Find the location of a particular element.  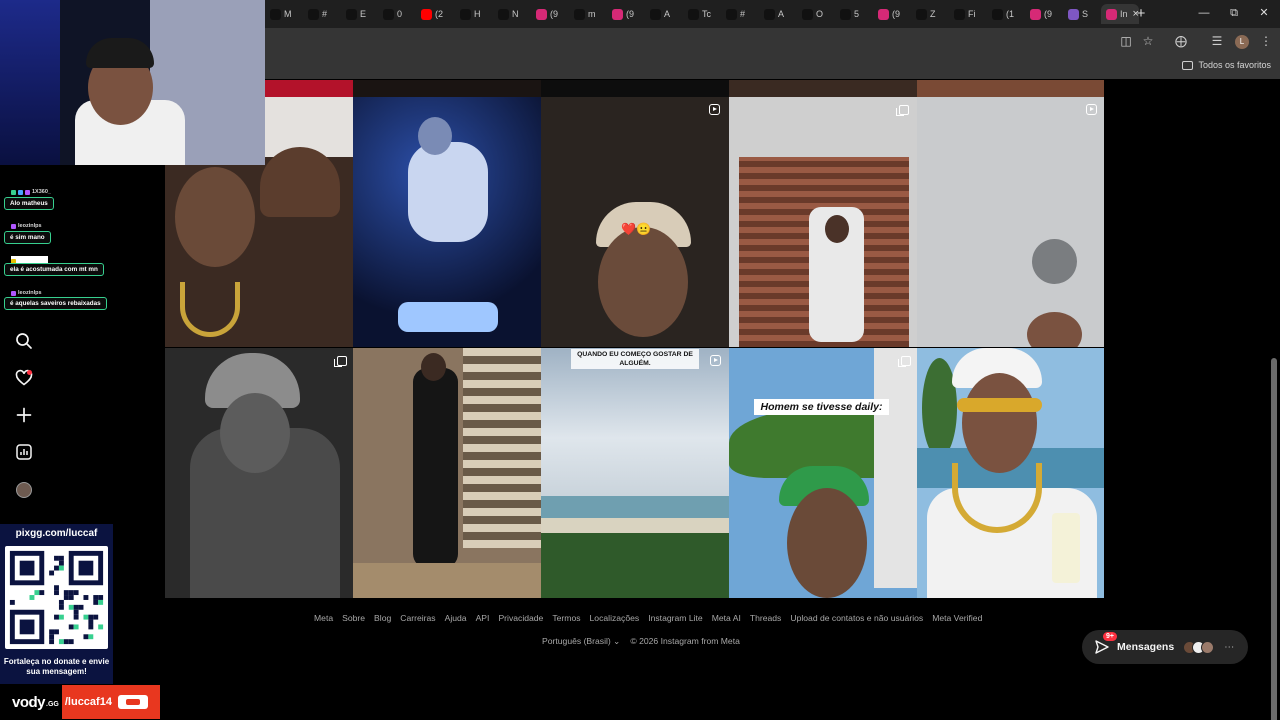

footer-link: Upload de contatos e não usuários is located at coordinates (856, 618).